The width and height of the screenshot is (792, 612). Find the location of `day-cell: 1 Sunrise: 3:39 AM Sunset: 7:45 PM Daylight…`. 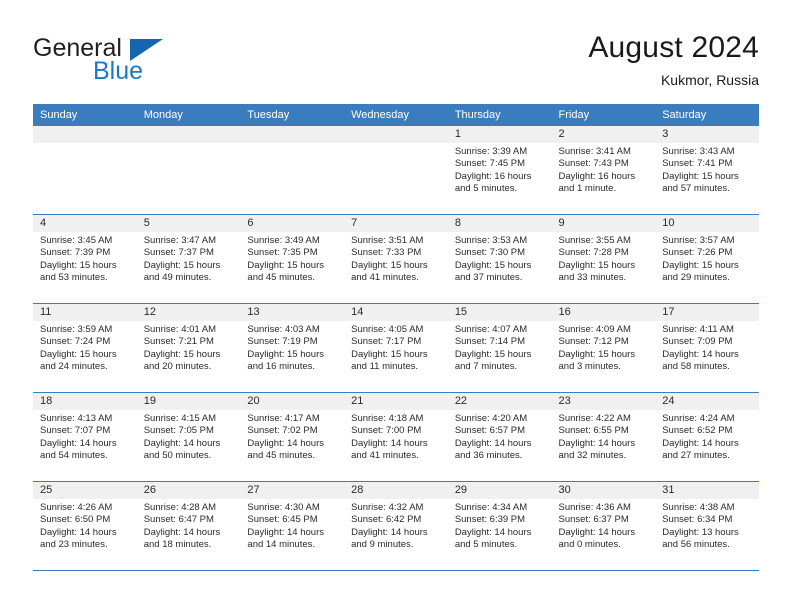

day-cell: 1 Sunrise: 3:39 AM Sunset: 7:45 PM Daylight… is located at coordinates (499, 170).